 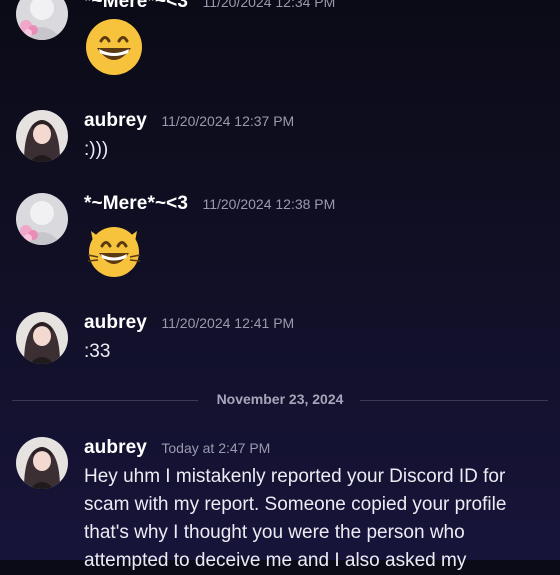 What do you see at coordinates (269, 204) in the screenshot?
I see `timestamp: 11/20/2024 12:38 PM` at bounding box center [269, 204].